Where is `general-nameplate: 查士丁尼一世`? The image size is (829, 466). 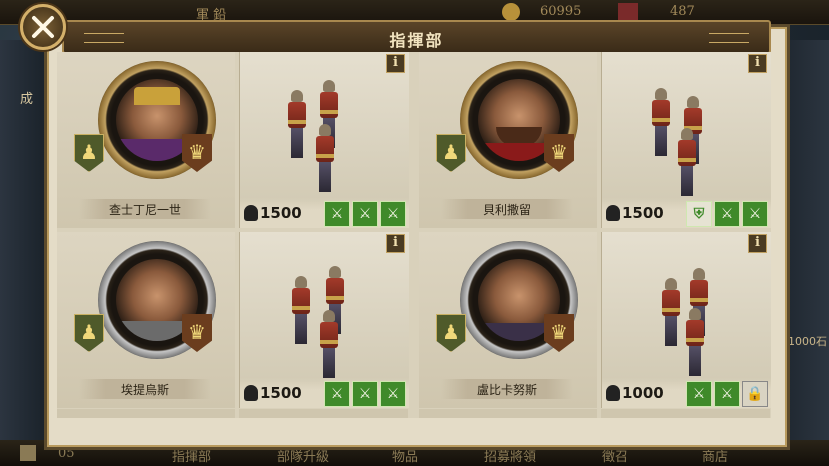 general-nameplate: 查士丁尼一世 is located at coordinates (145, 209).